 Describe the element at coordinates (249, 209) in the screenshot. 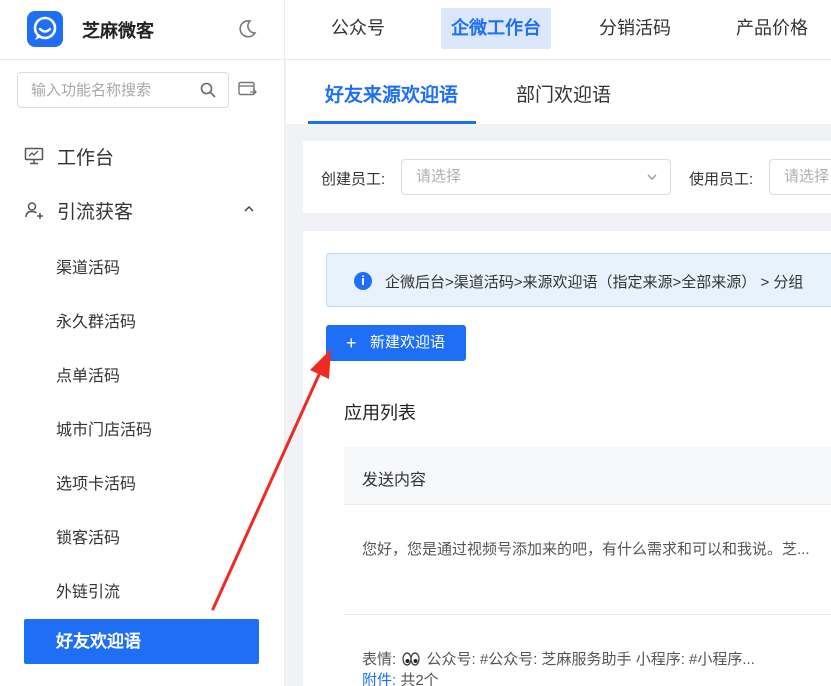

I see `chevron-up-icon` at that location.